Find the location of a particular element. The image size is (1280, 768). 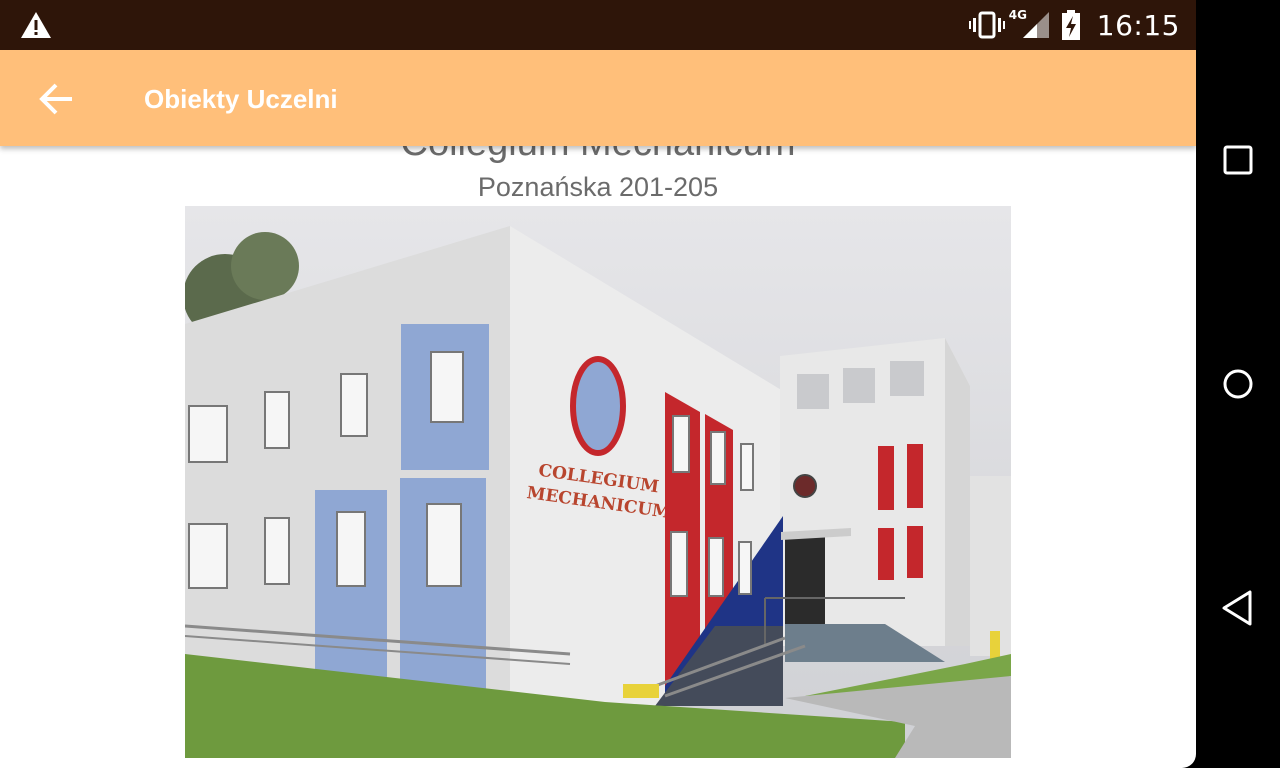

toolbar-title: Obiekty Uczelni is located at coordinates (241, 99).